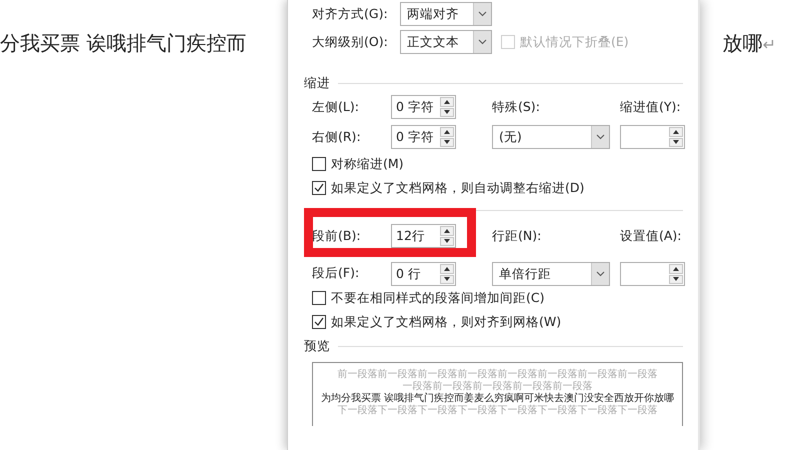 This screenshot has height=450, width=800. What do you see at coordinates (337, 236) in the screenshot?
I see `field-label: 段前(B):` at bounding box center [337, 236].